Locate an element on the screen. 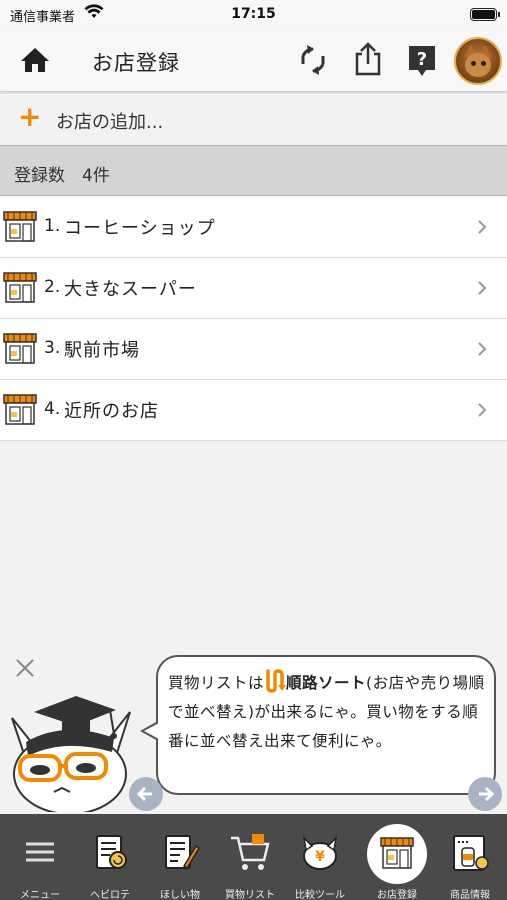  avatar is located at coordinates (478, 61).